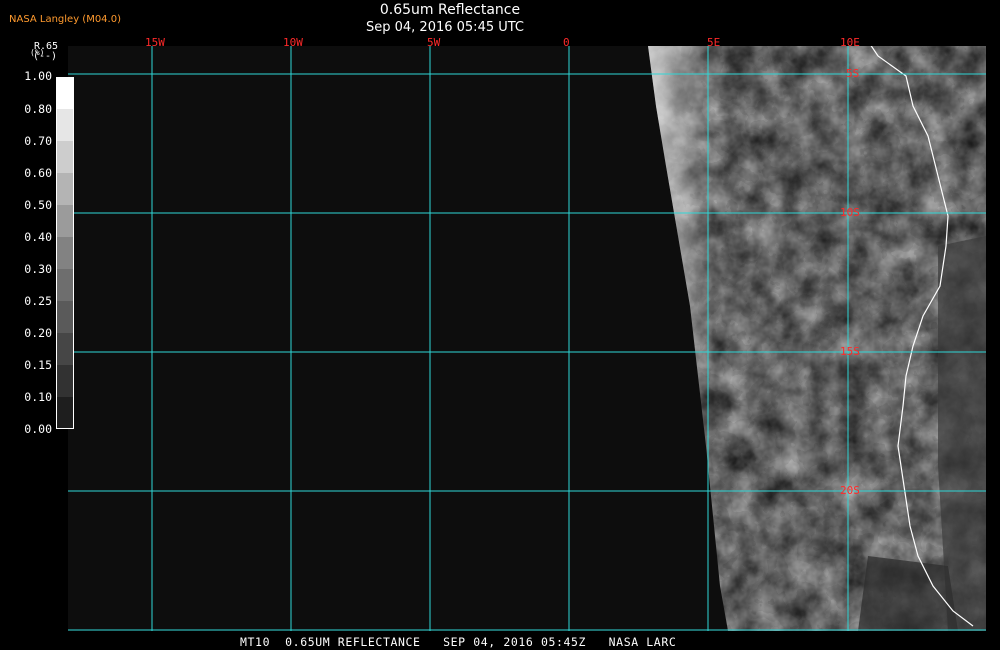 The image size is (1000, 650). I want to click on legend-tick: 0.20, so click(38, 333).